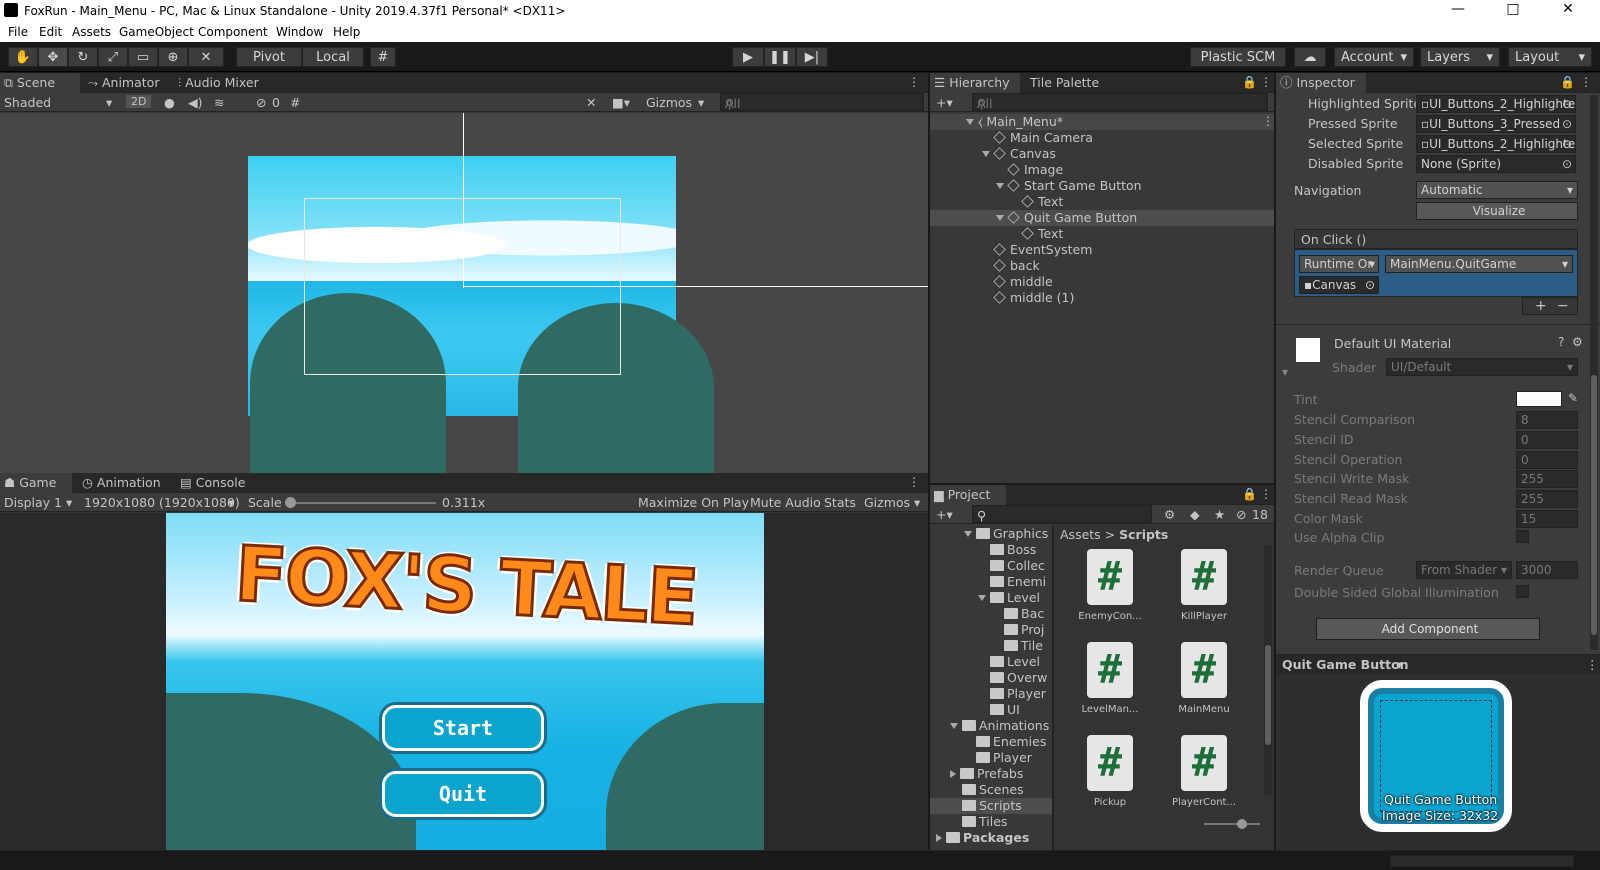 The image size is (1600, 870). Describe the element at coordinates (162, 502) in the screenshot. I see `resolution-dropdown: 1920x1080 (1920x1080)` at that location.